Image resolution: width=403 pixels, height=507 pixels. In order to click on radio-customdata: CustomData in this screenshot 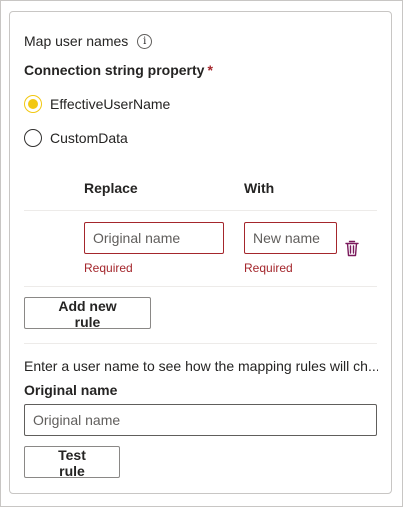, I will do `click(76, 138)`.